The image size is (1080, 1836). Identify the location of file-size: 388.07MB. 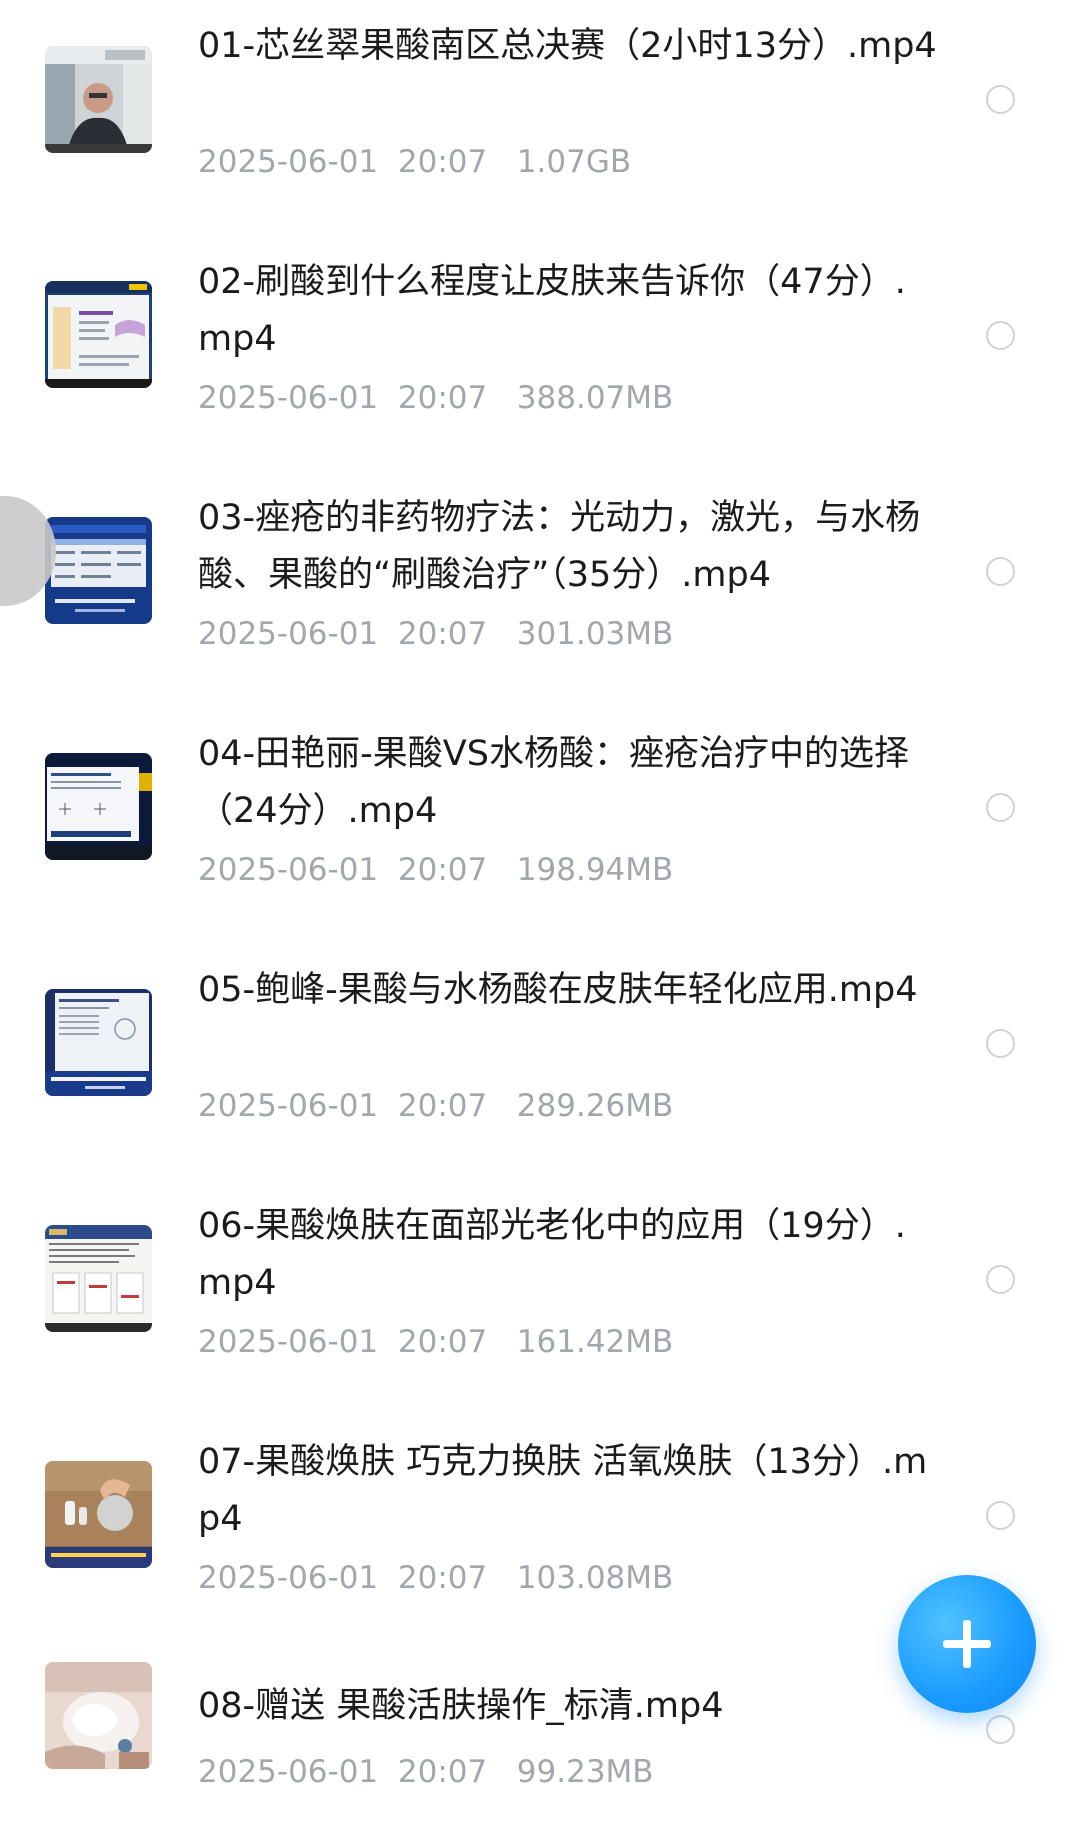
(595, 398).